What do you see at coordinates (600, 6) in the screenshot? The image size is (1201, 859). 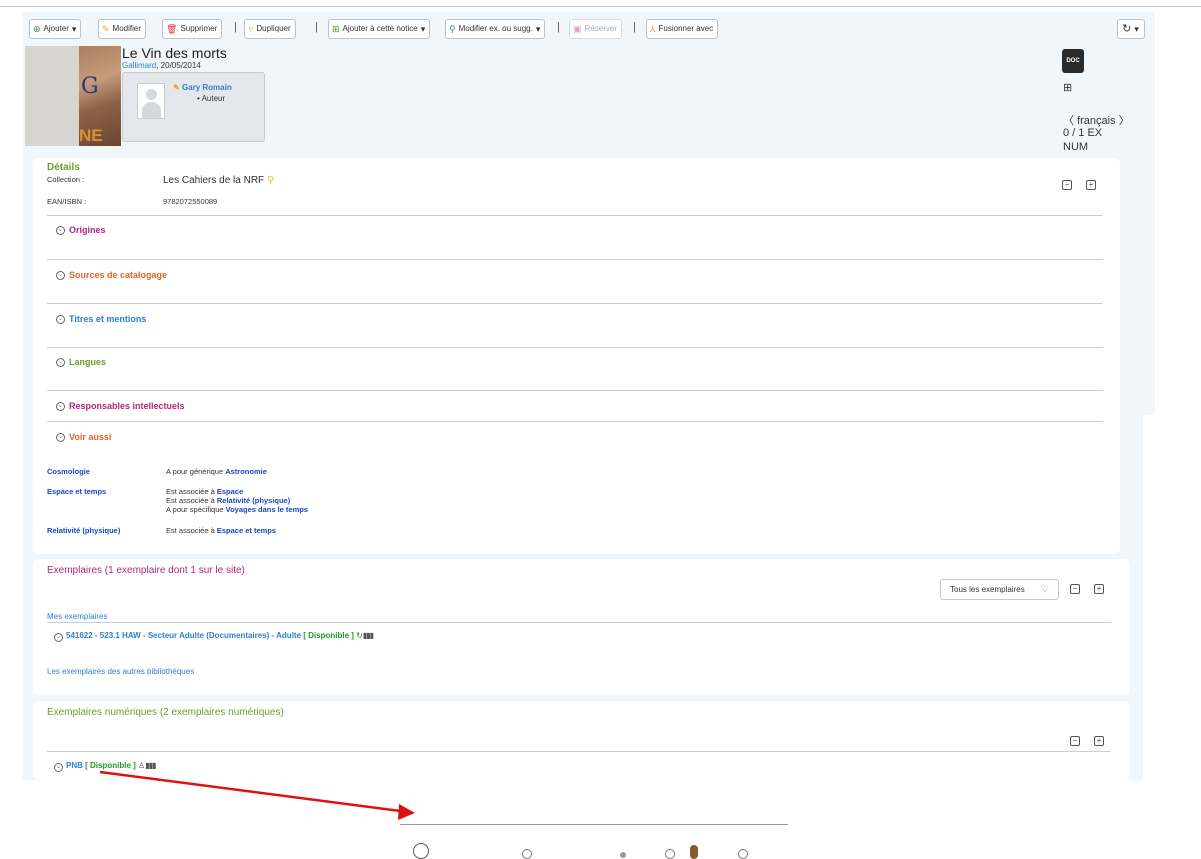 I see `top-border` at bounding box center [600, 6].